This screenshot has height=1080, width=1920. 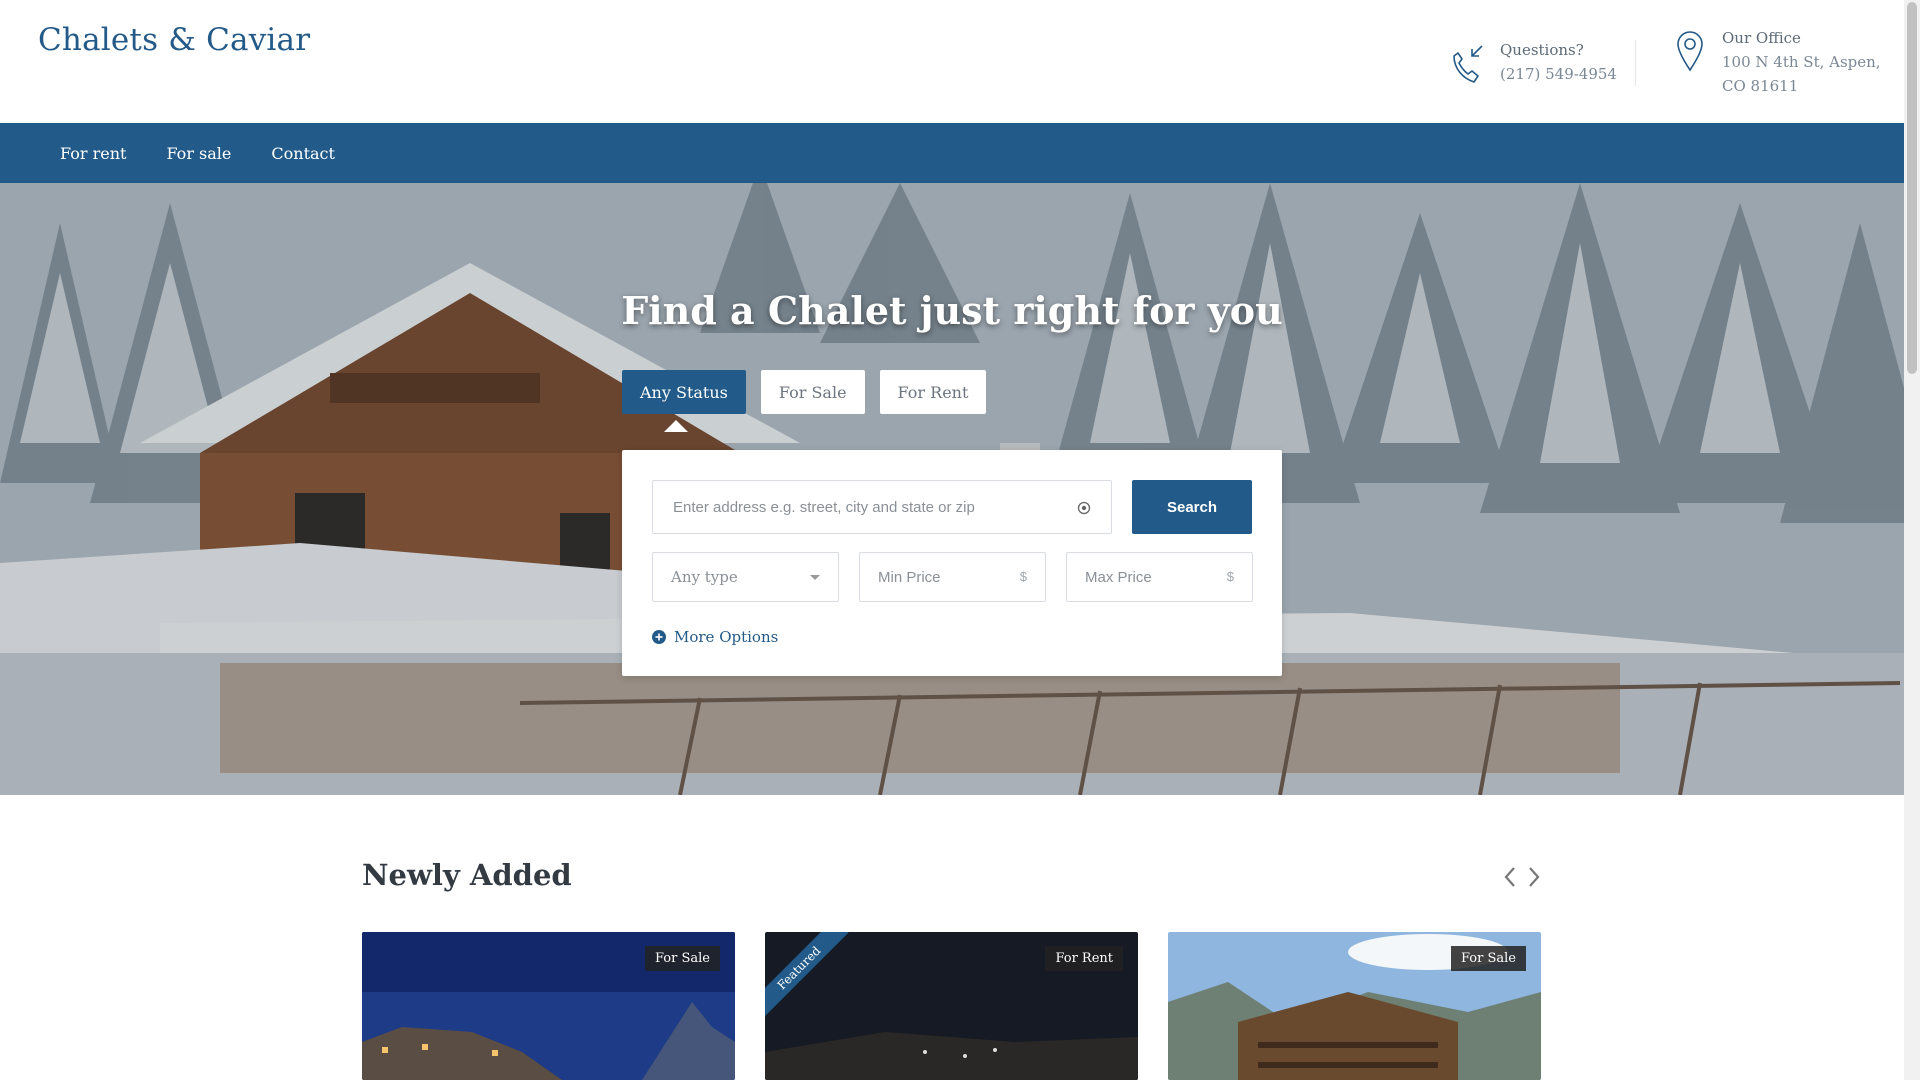 I want to click on crosshair-icon, so click(x=1084, y=508).